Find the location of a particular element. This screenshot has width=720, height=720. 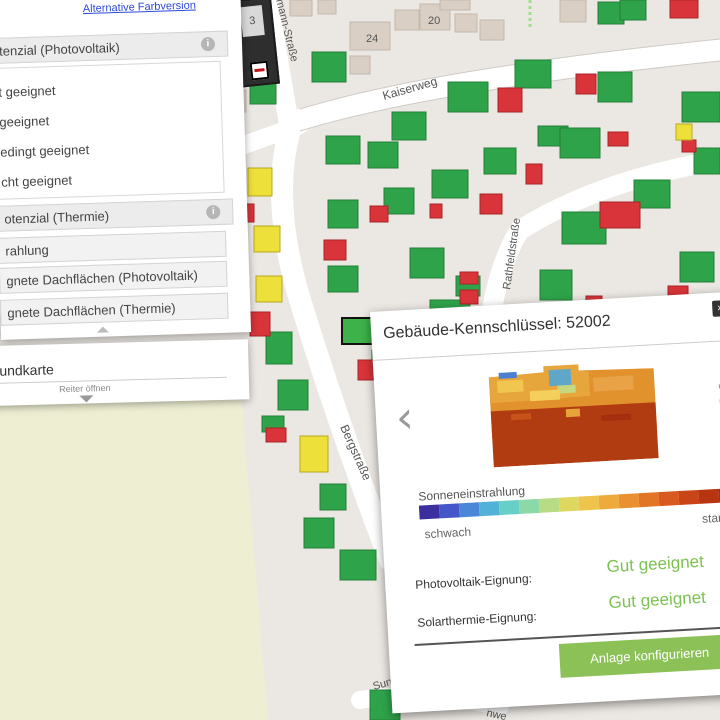

scale-weak-label: schwach is located at coordinates (448, 533).